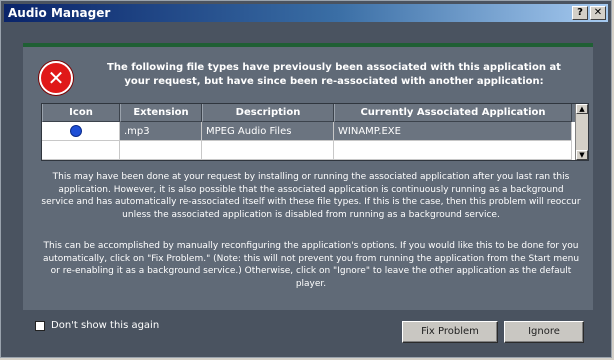 Image resolution: width=614 pixels, height=360 pixels. I want to click on scroll-track, so click(582, 132).